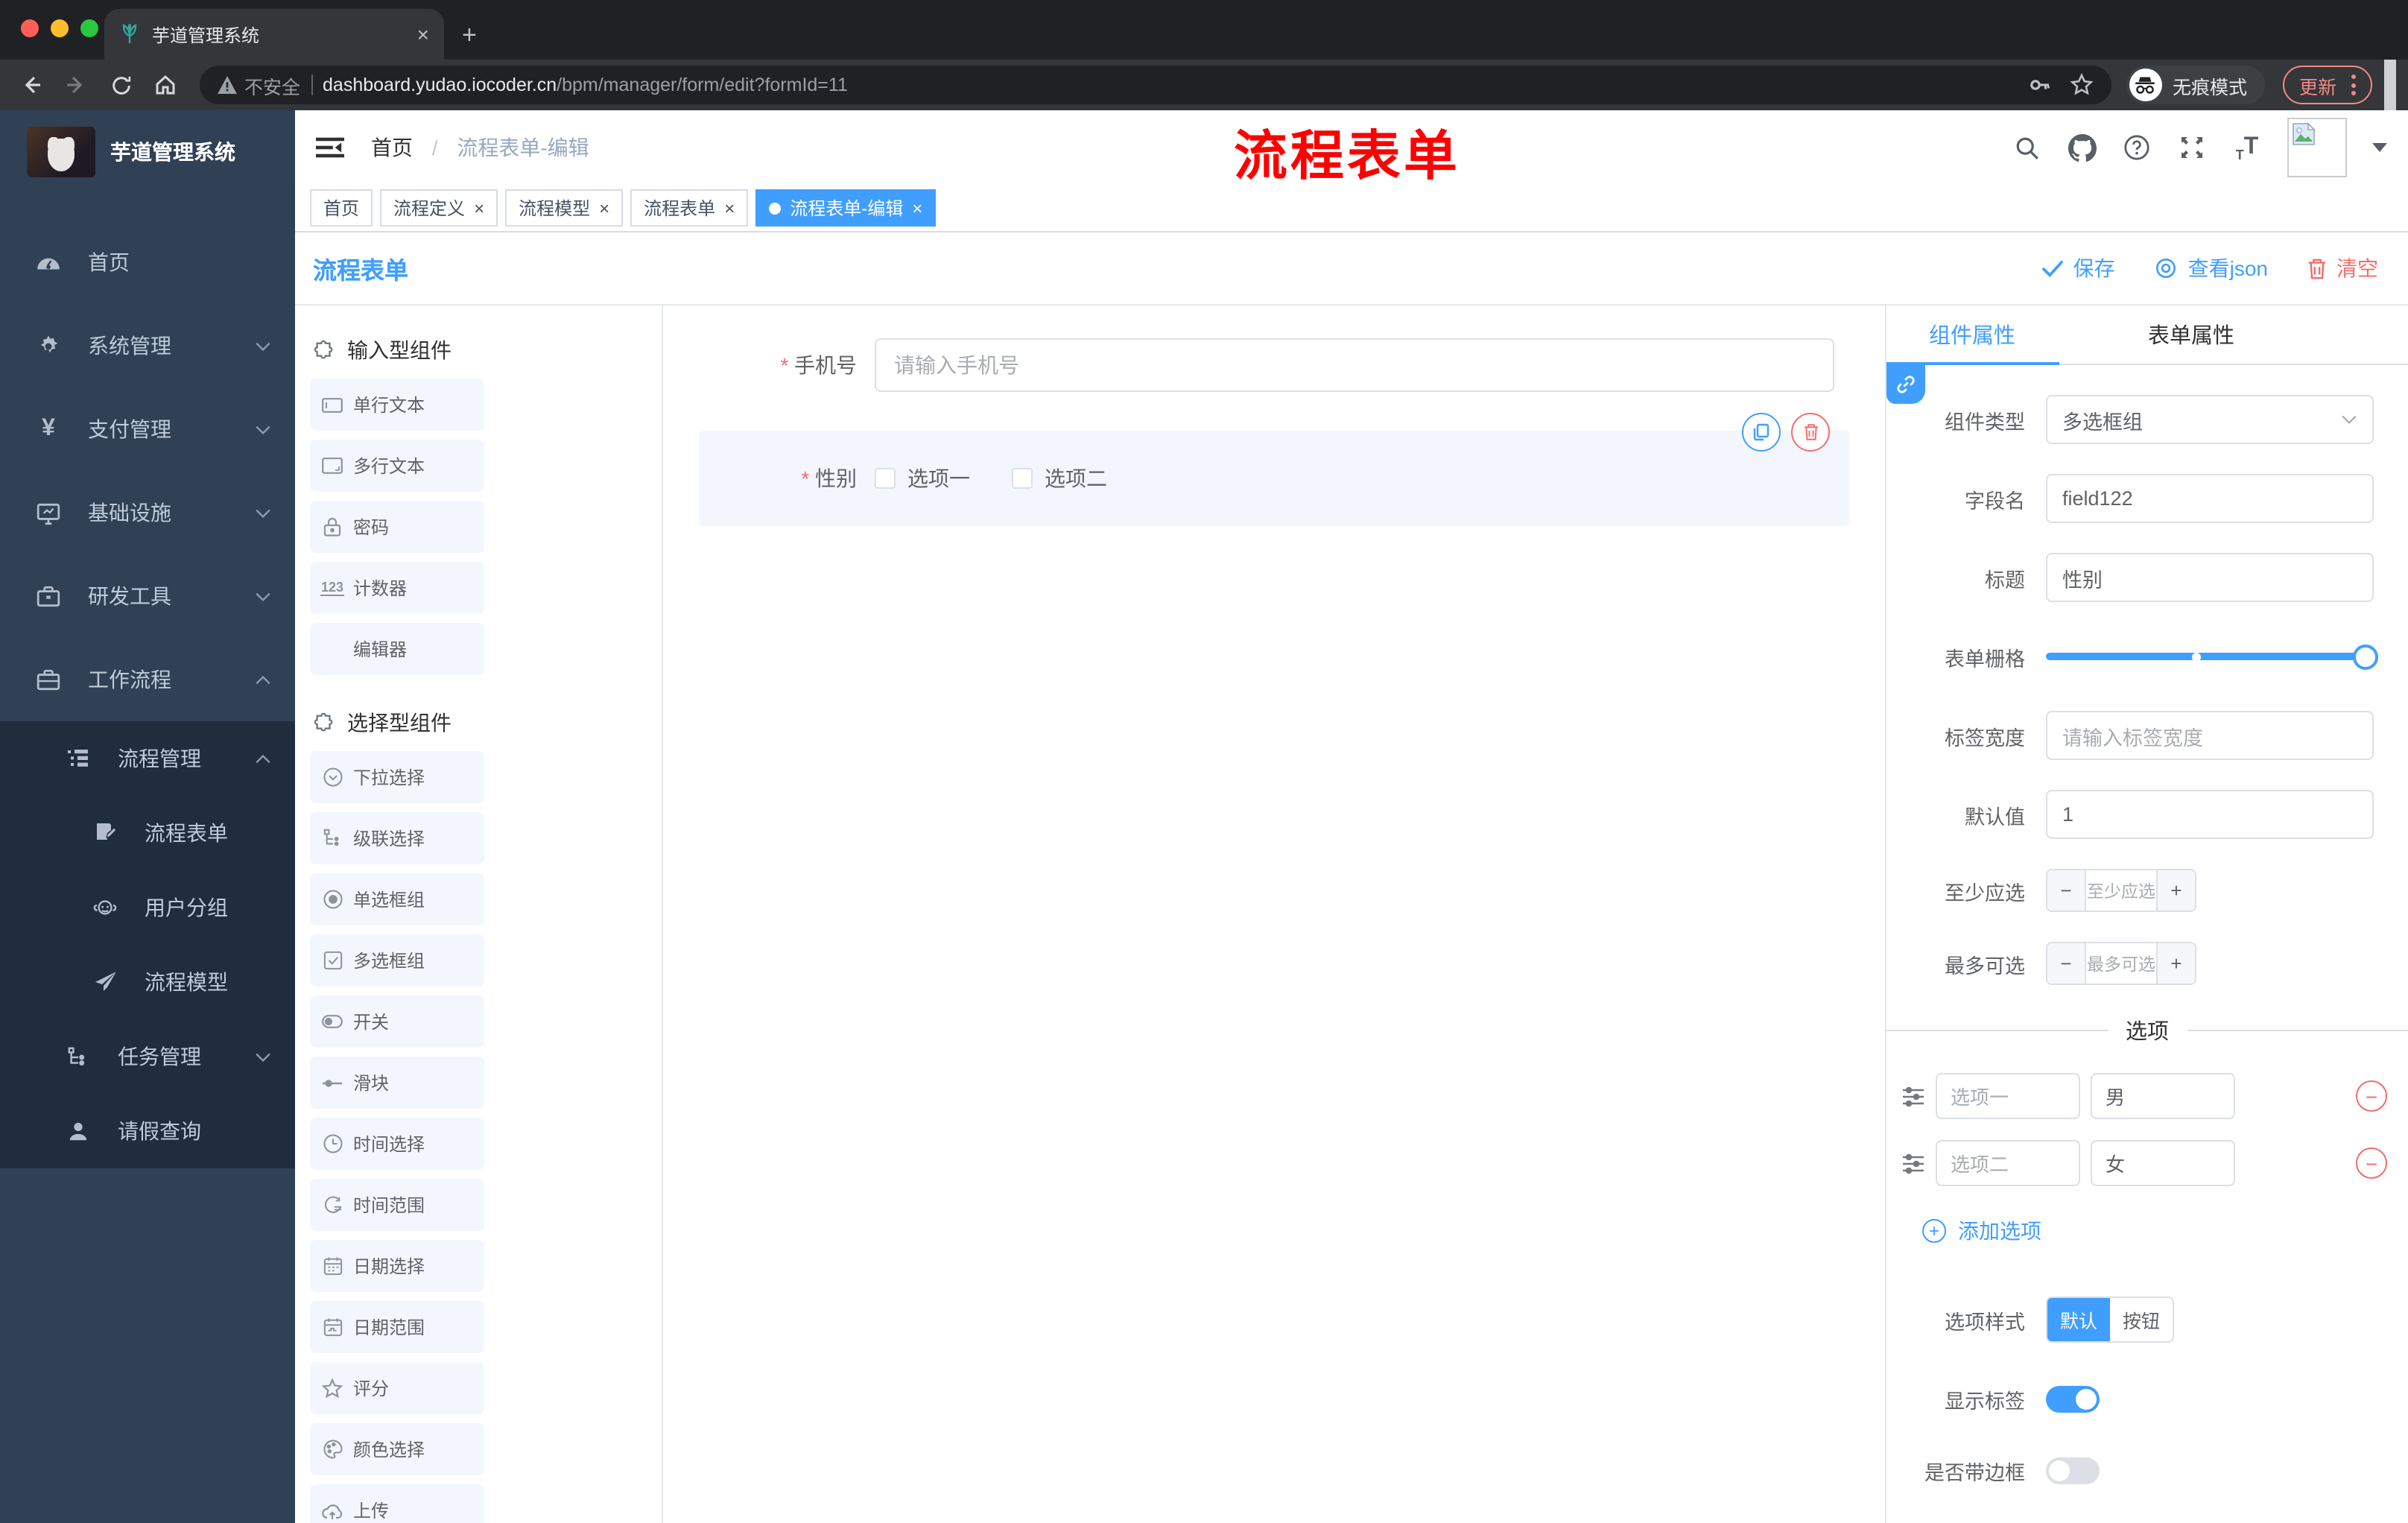 This screenshot has width=2408, height=1523. What do you see at coordinates (392, 147) in the screenshot?
I see `breadcrumb-home: 首页` at bounding box center [392, 147].